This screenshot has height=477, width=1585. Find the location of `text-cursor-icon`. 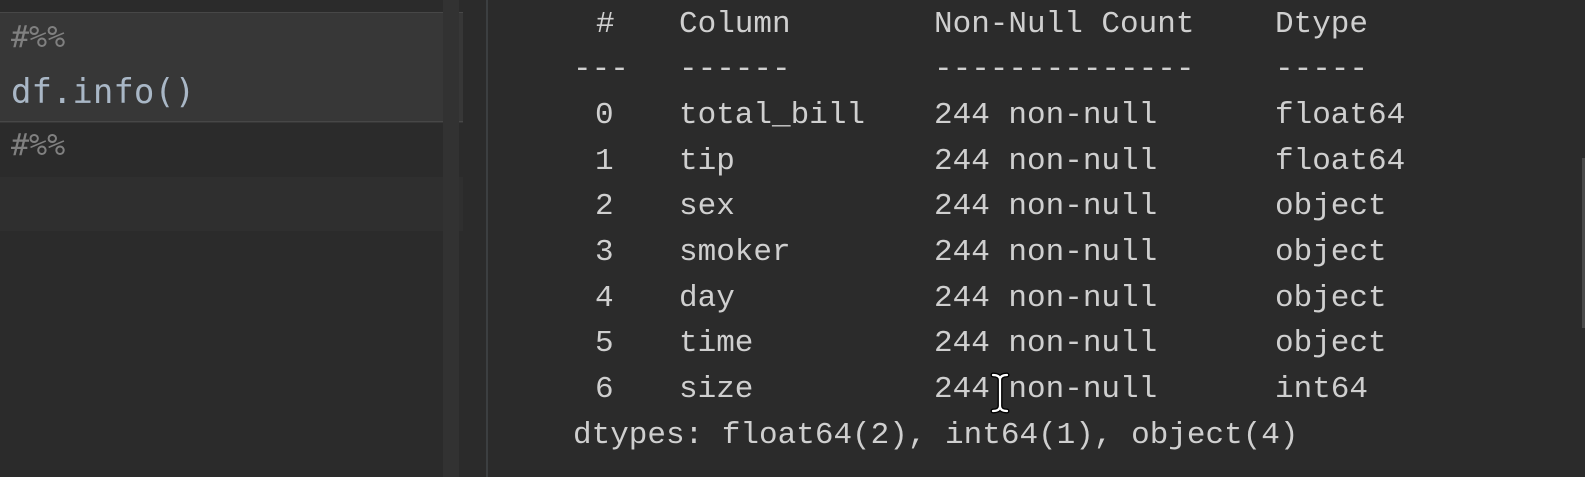

text-cursor-icon is located at coordinates (1000, 393).